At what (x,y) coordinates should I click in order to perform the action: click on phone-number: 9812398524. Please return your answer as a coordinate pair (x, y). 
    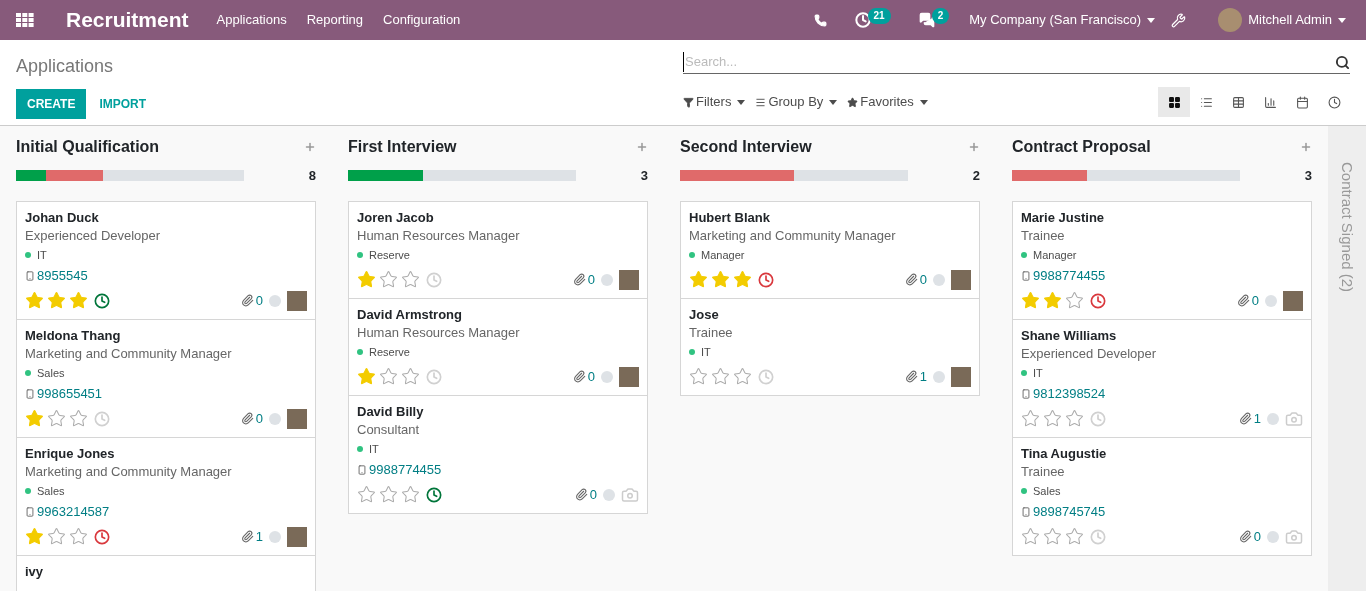
    Looking at the image, I should click on (1069, 394).